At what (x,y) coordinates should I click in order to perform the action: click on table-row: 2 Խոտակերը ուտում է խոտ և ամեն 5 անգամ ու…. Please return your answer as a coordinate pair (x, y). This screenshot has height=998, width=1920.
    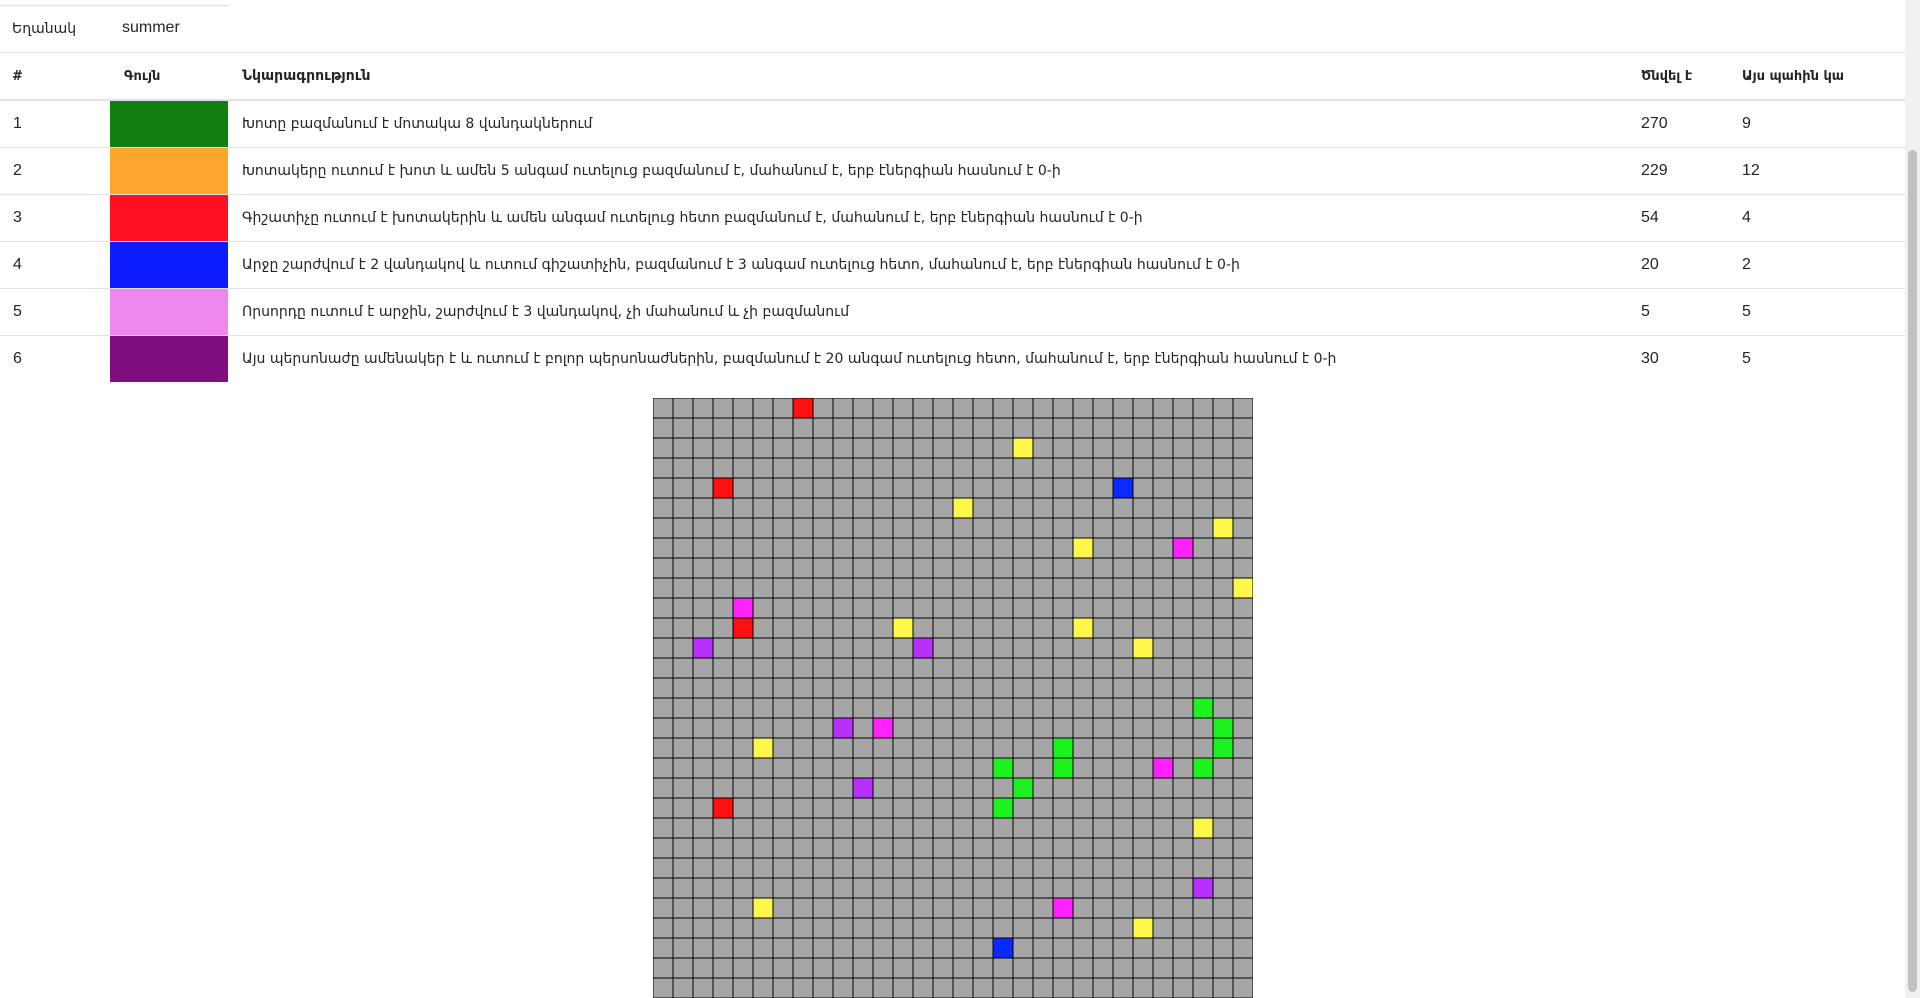
    Looking at the image, I should click on (952, 171).